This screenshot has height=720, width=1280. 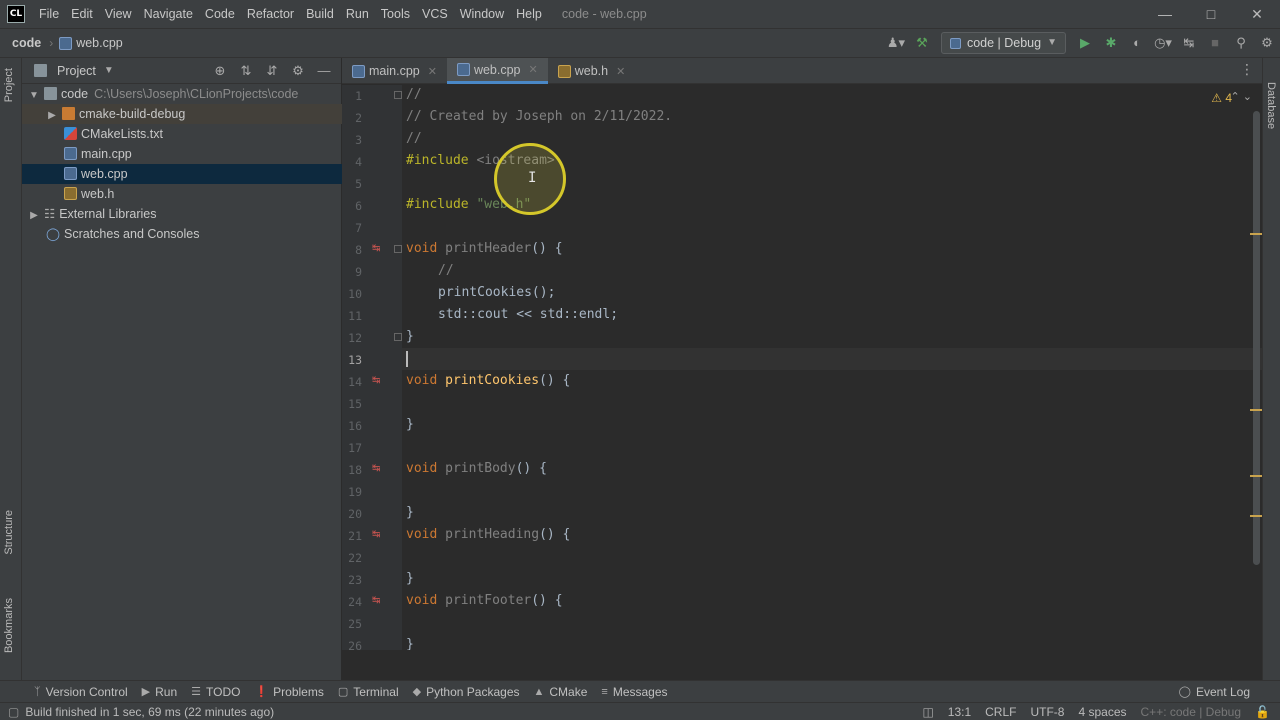 What do you see at coordinates (13, 712) in the screenshot?
I see `status-panel-icon: ▢` at bounding box center [13, 712].